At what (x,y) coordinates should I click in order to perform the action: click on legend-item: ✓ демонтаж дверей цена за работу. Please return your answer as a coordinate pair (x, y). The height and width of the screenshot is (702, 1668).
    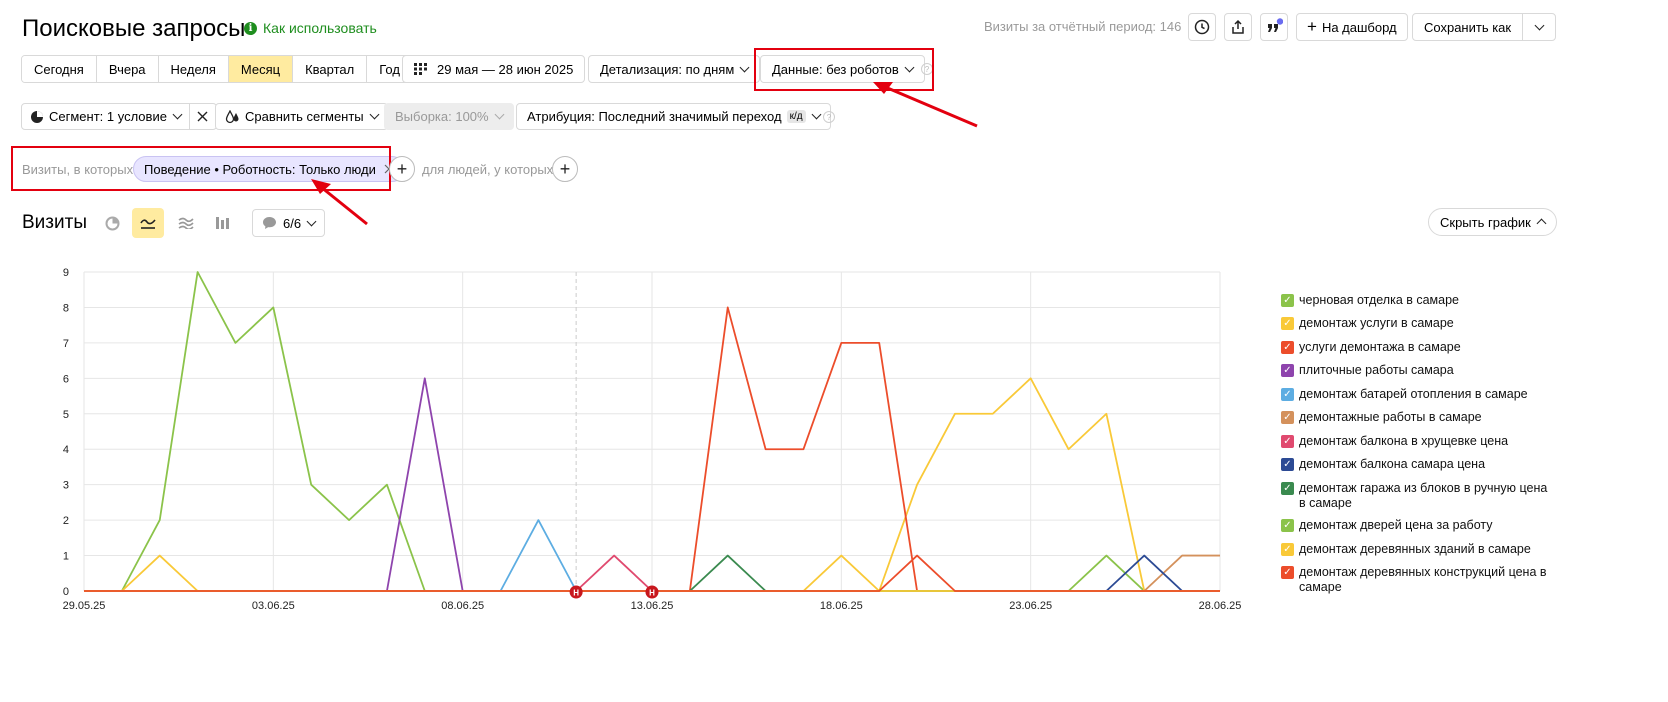
    Looking at the image, I should click on (1416, 525).